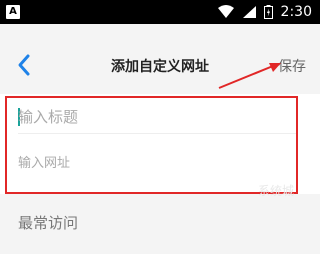  Describe the element at coordinates (160, 12) in the screenshot. I see `status-bar: A 2:30` at that location.